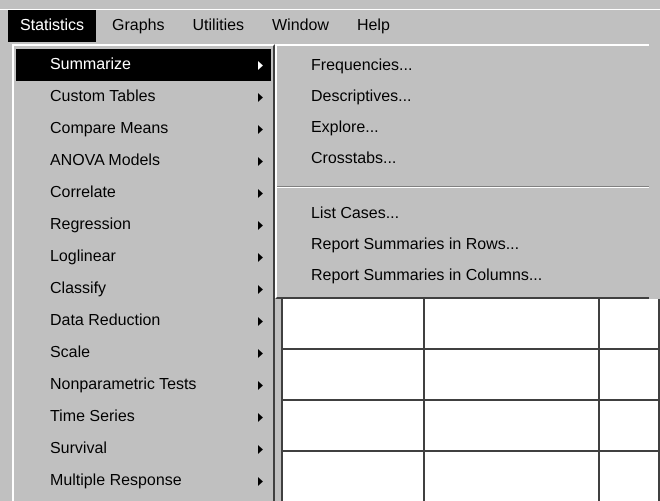 Image resolution: width=660 pixels, height=501 pixels. I want to click on menu-bar-item: Statistics, so click(52, 26).